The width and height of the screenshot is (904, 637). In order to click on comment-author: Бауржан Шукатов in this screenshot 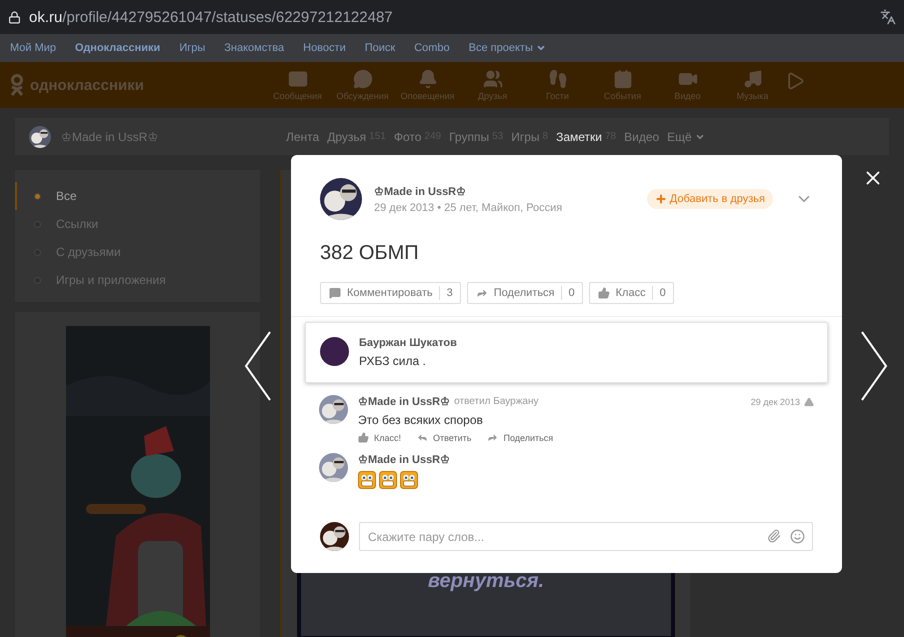, I will do `click(408, 343)`.